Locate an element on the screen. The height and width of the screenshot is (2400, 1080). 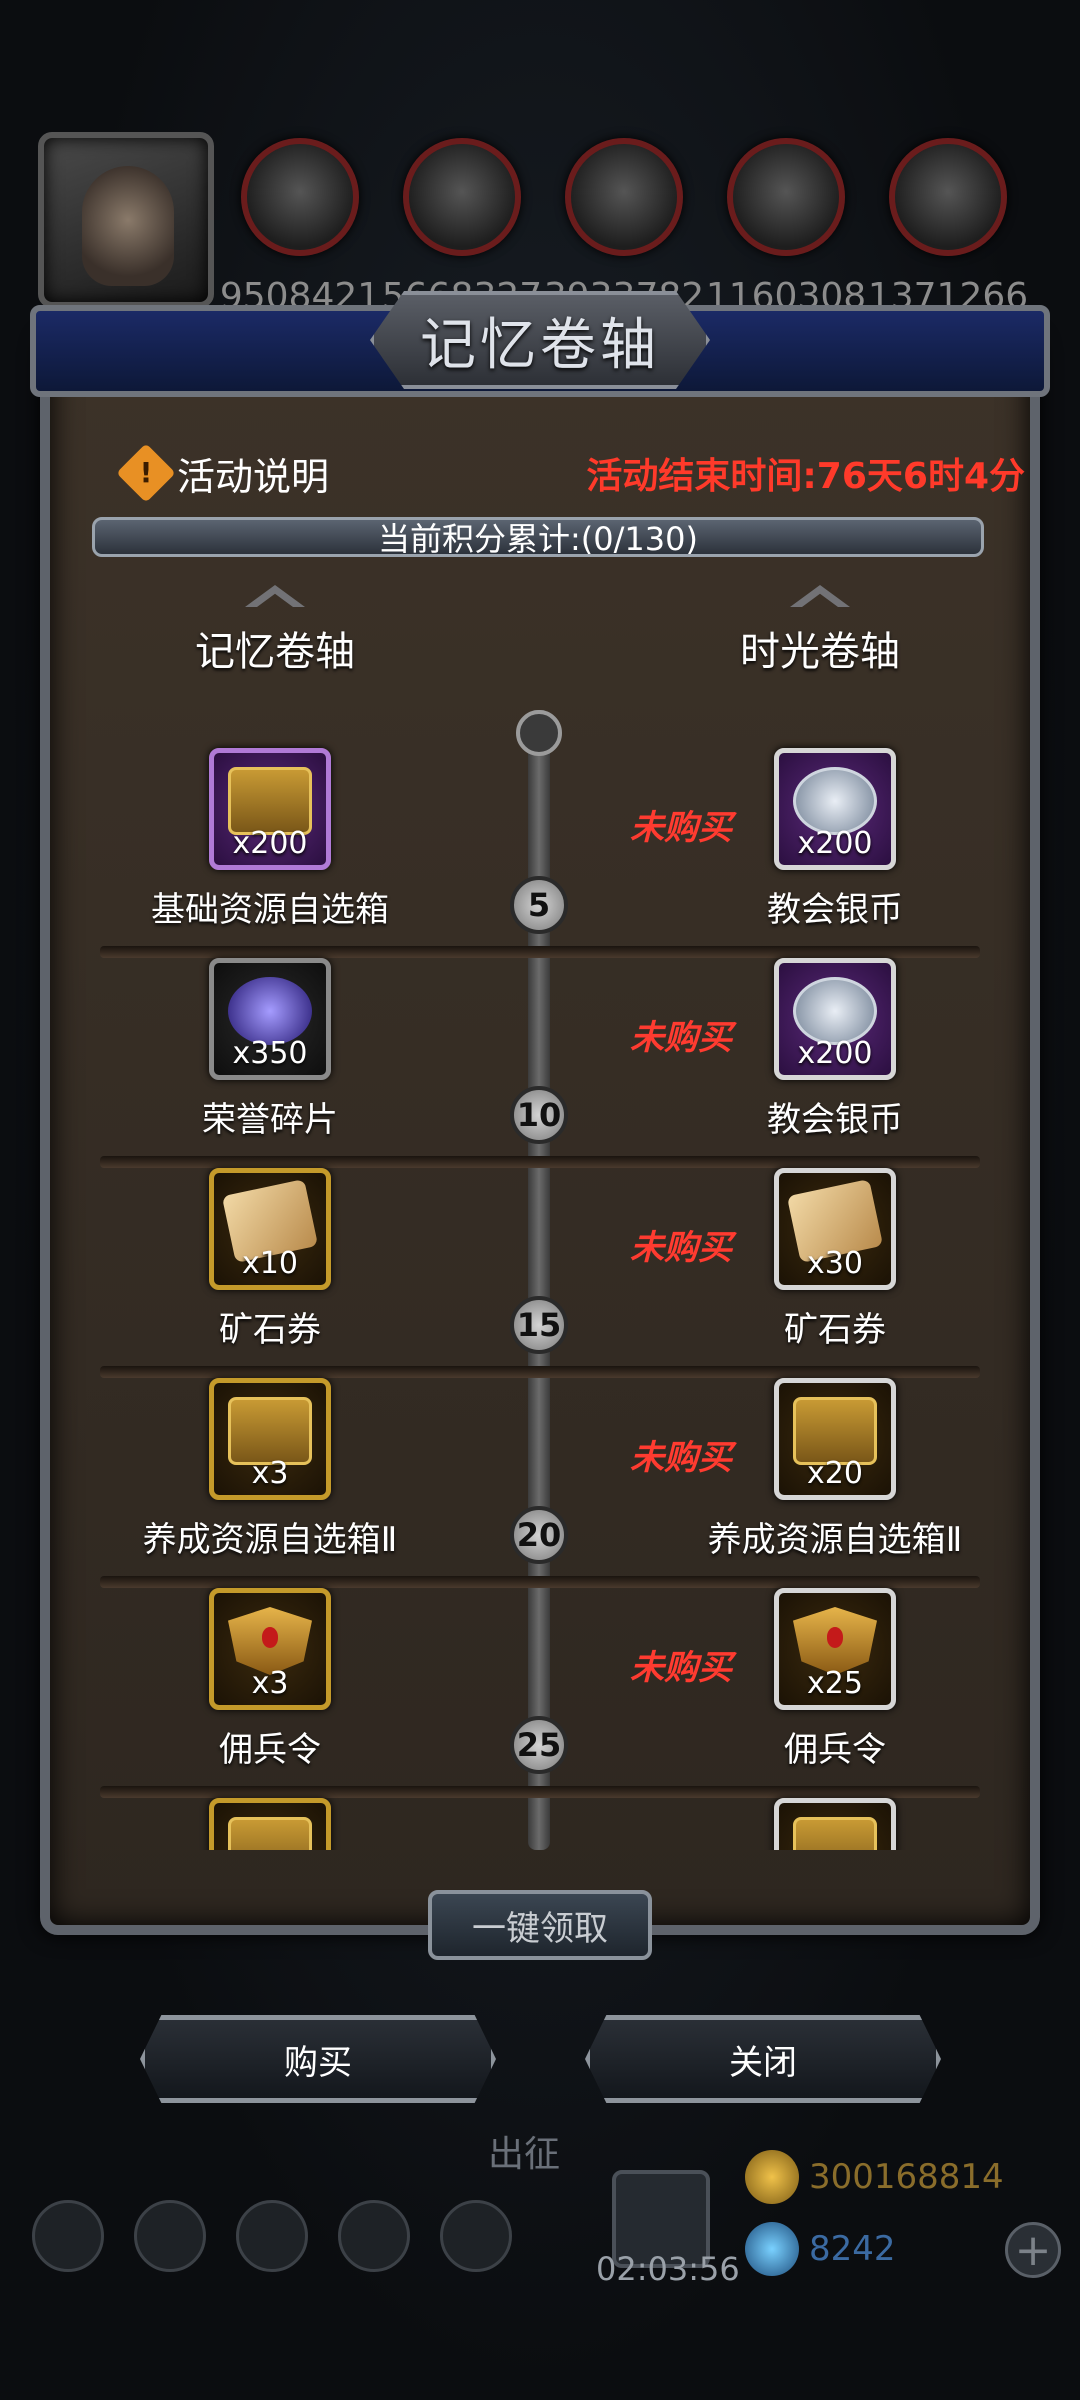
resource-stone: 1371266 is located at coordinates (948, 227).